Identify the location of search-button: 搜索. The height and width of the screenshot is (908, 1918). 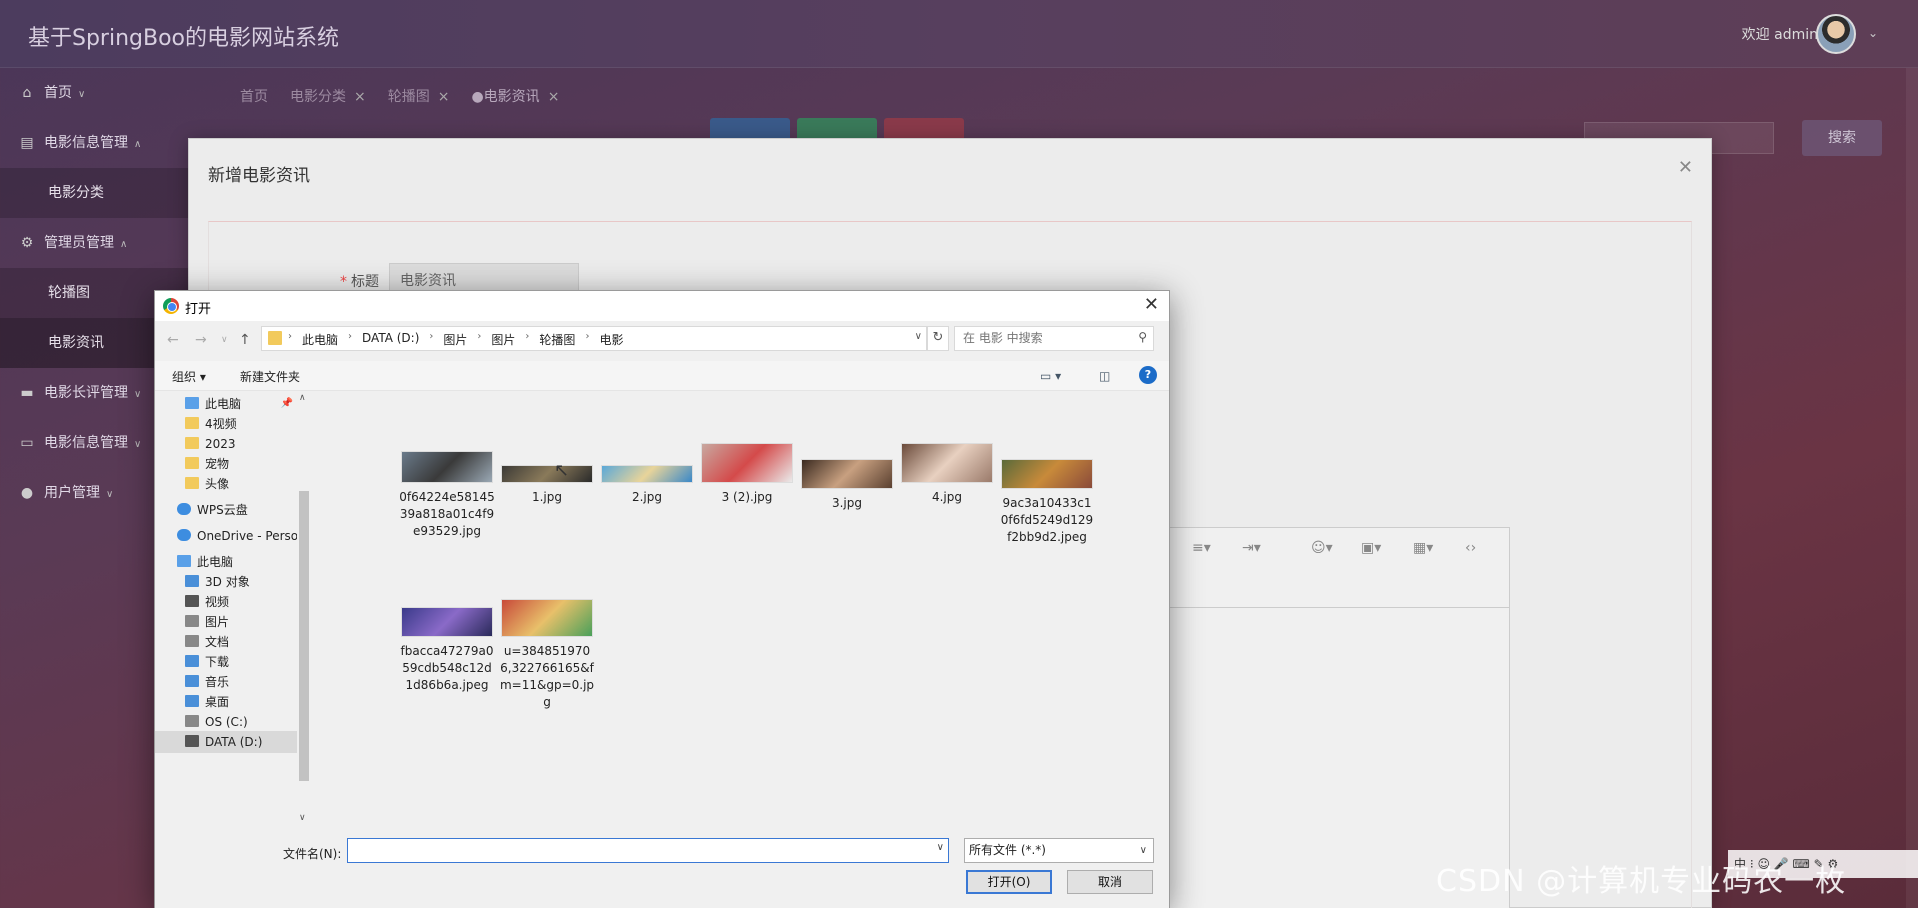
(1842, 138).